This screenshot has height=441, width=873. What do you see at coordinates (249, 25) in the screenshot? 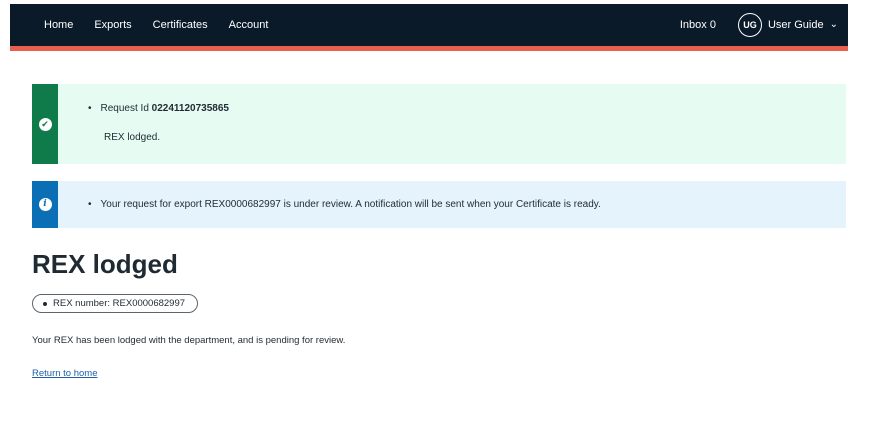
I see `nav-account: Account` at bounding box center [249, 25].